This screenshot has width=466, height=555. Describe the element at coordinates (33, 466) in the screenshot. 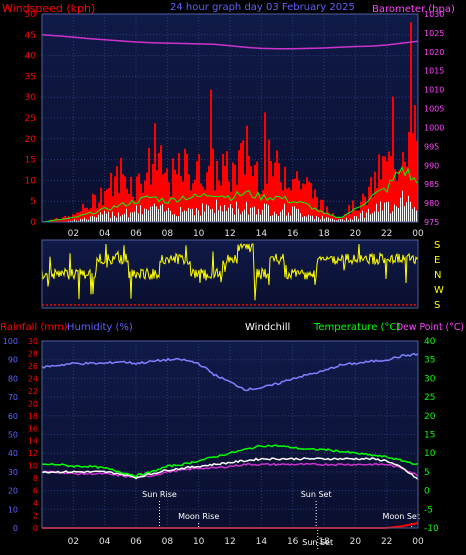

I see `panel3-rain-tick: 10` at that location.